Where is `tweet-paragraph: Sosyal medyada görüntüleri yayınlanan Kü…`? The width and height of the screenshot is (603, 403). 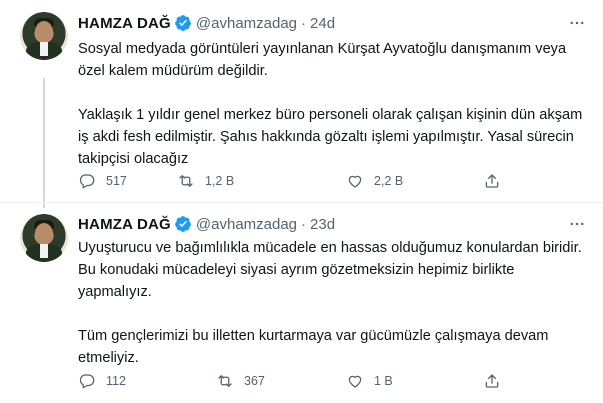 tweet-paragraph: Sosyal medyada görüntüleri yayınlanan Kü… is located at coordinates (322, 60).